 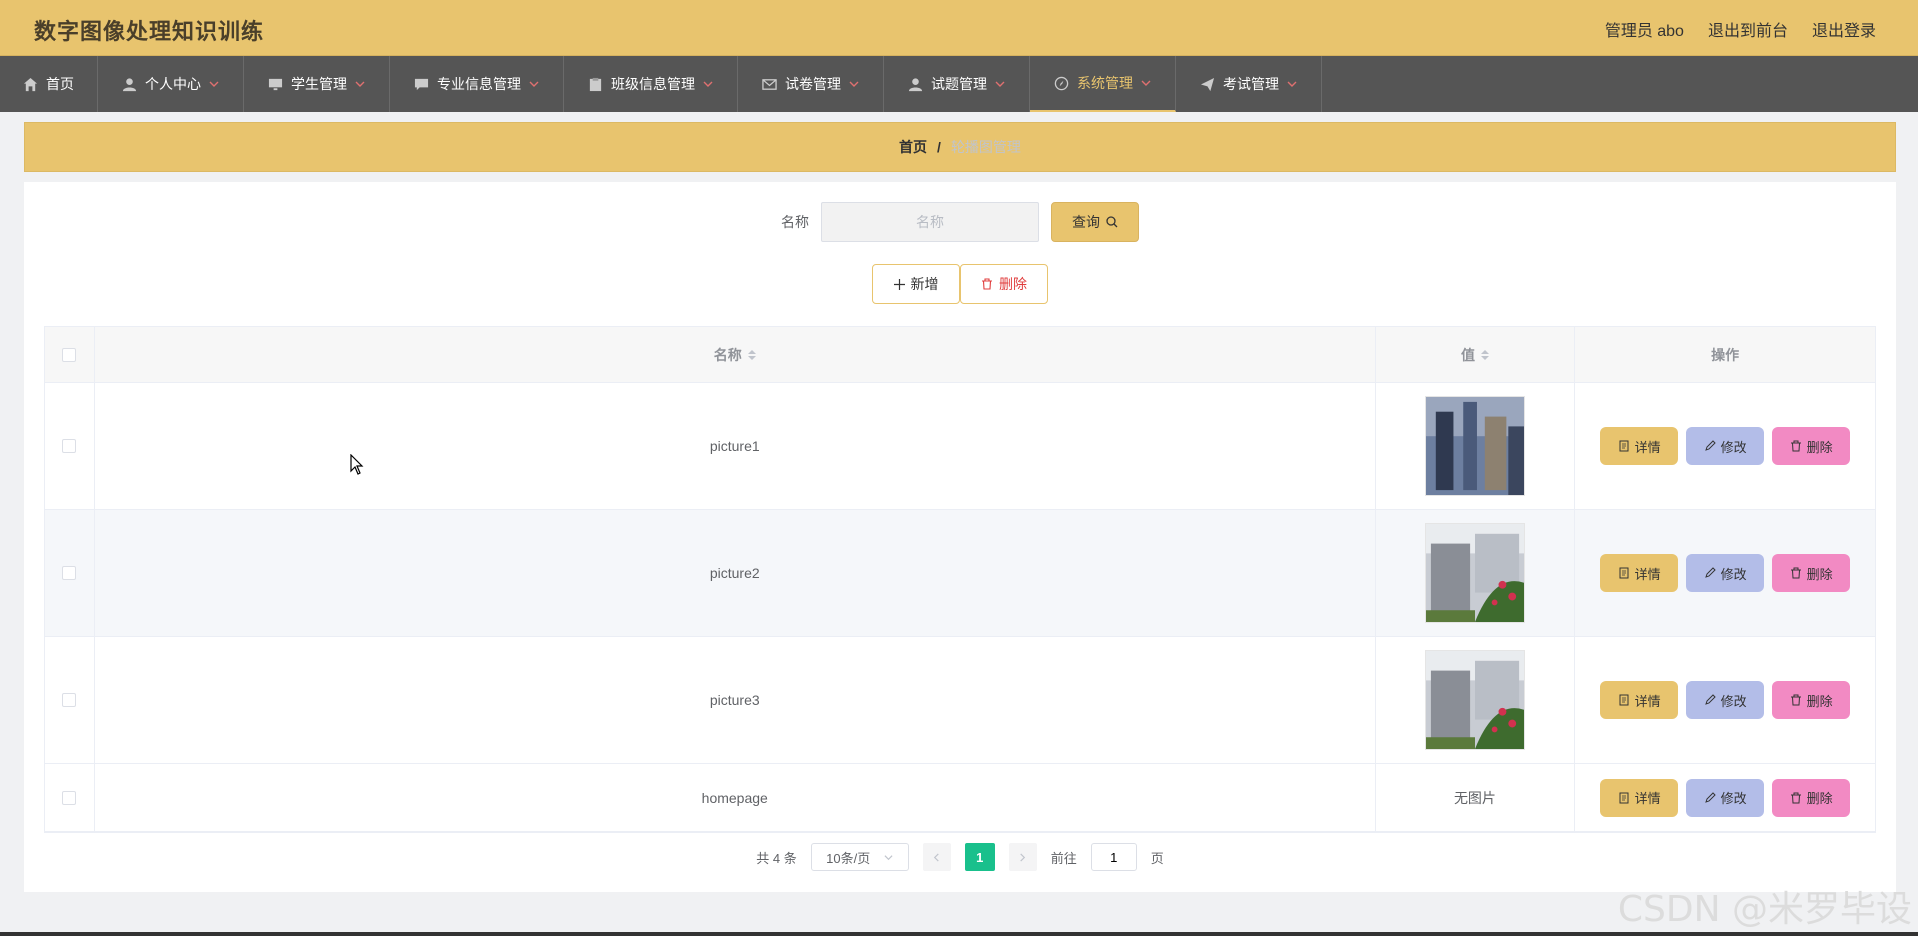 I want to click on add-button: 新增, so click(x=916, y=284).